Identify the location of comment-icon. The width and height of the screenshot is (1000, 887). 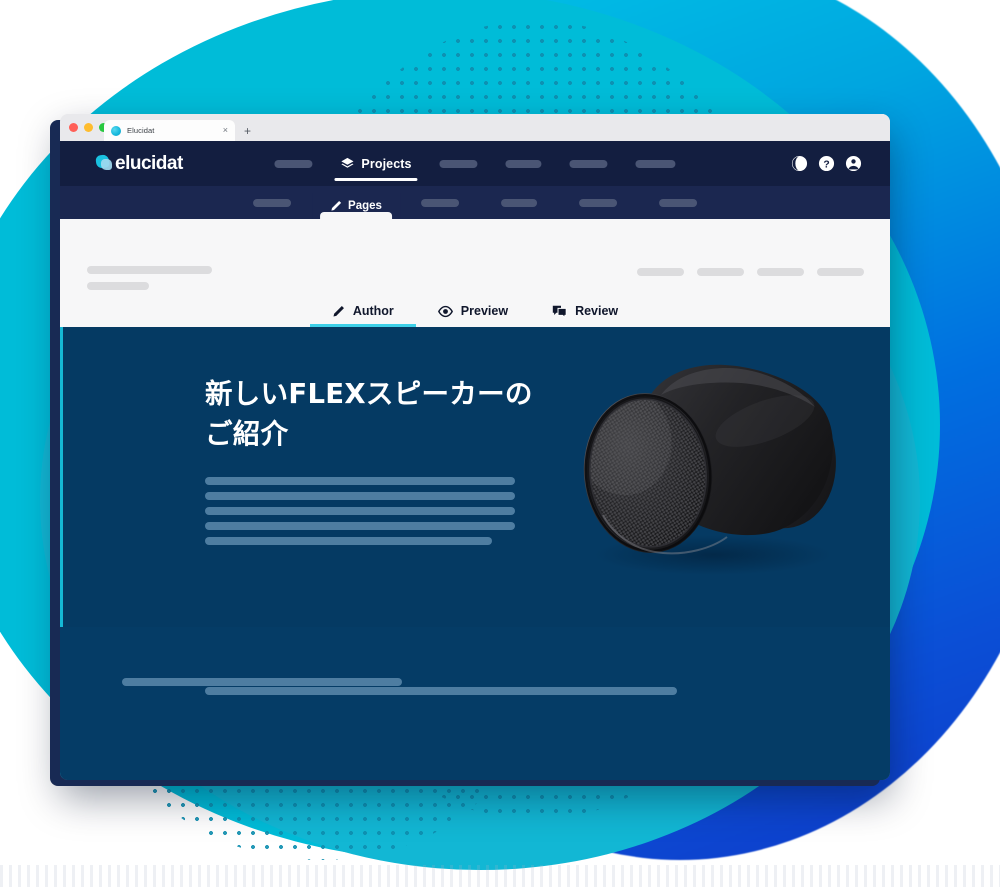
(559, 311).